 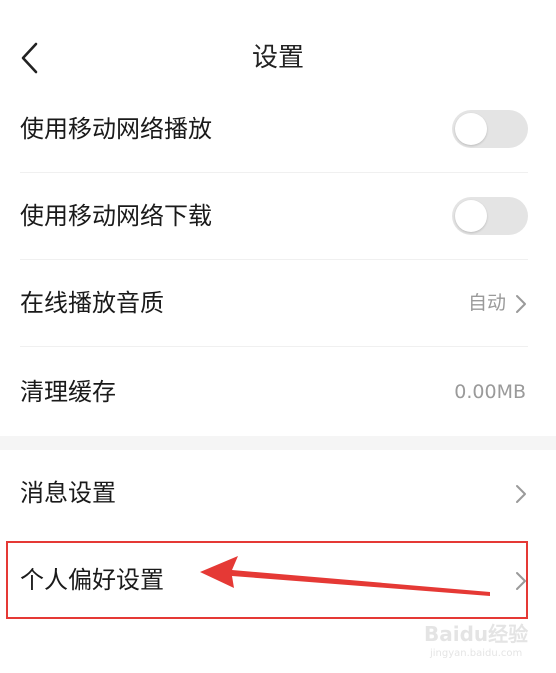 I want to click on setting-label: 使用移动网络播放, so click(x=116, y=129).